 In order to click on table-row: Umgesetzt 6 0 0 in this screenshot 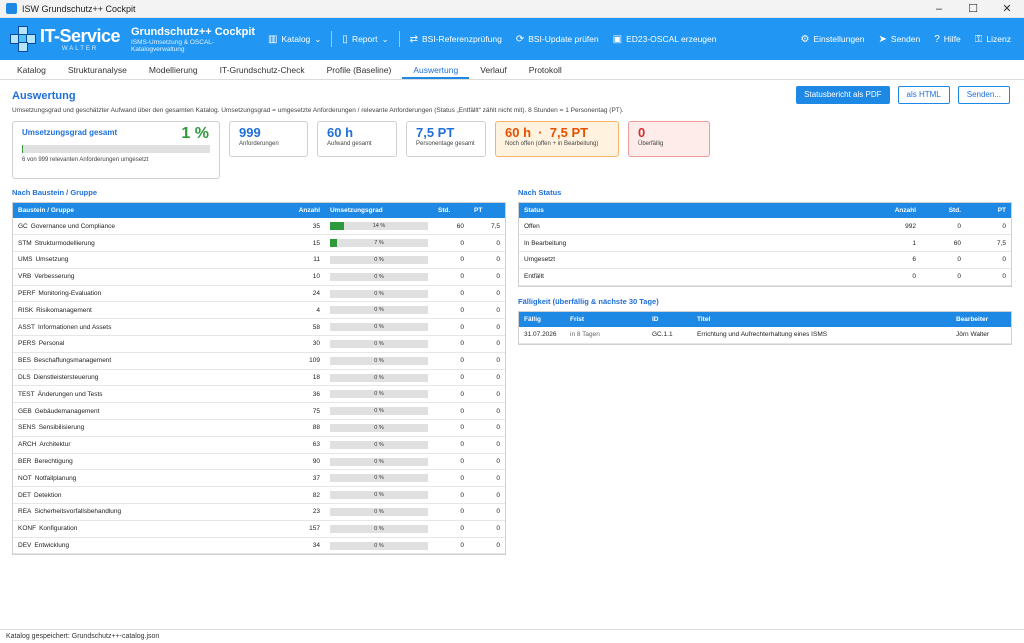, I will do `click(765, 260)`.